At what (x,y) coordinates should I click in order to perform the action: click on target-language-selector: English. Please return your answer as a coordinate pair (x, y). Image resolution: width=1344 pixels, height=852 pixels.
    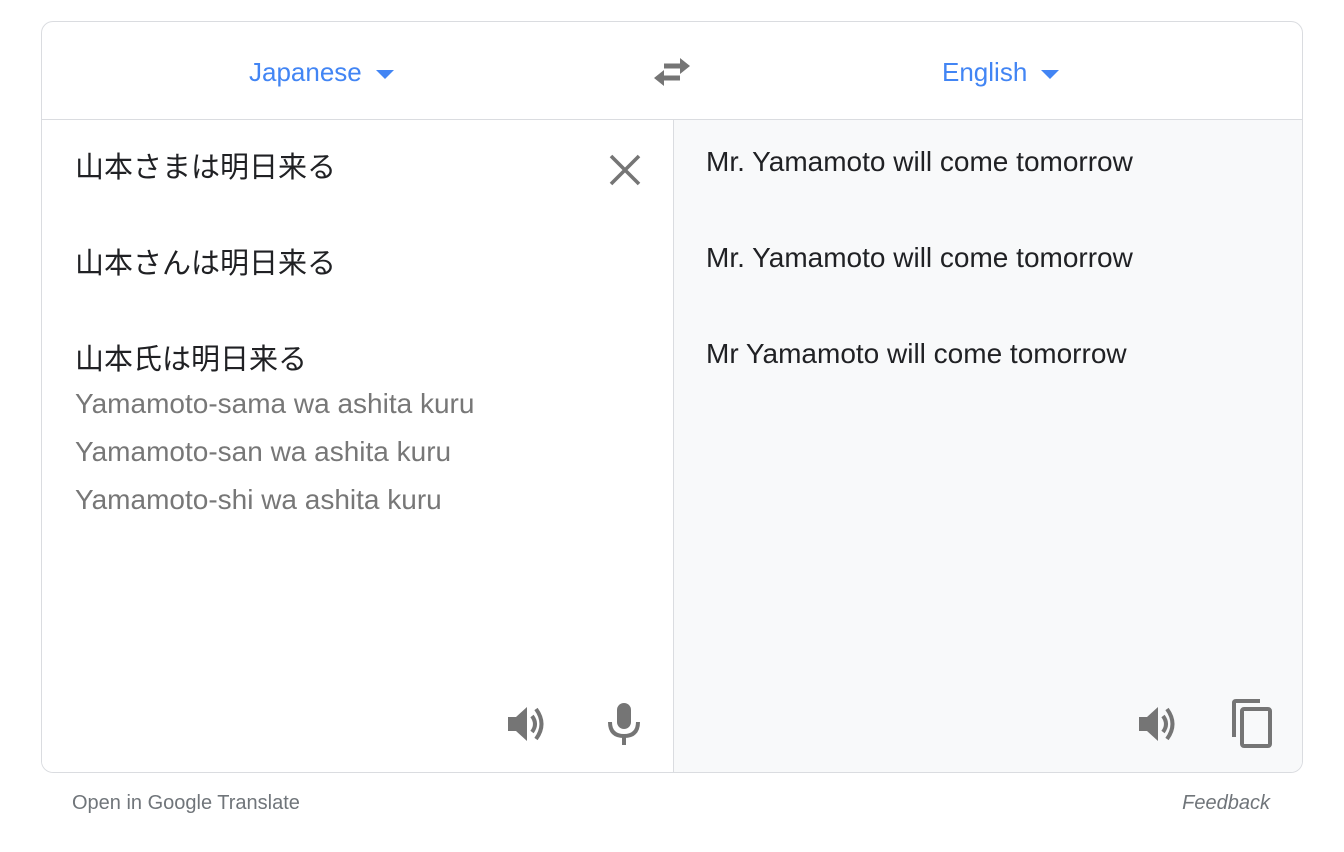
    Looking at the image, I should click on (1001, 72).